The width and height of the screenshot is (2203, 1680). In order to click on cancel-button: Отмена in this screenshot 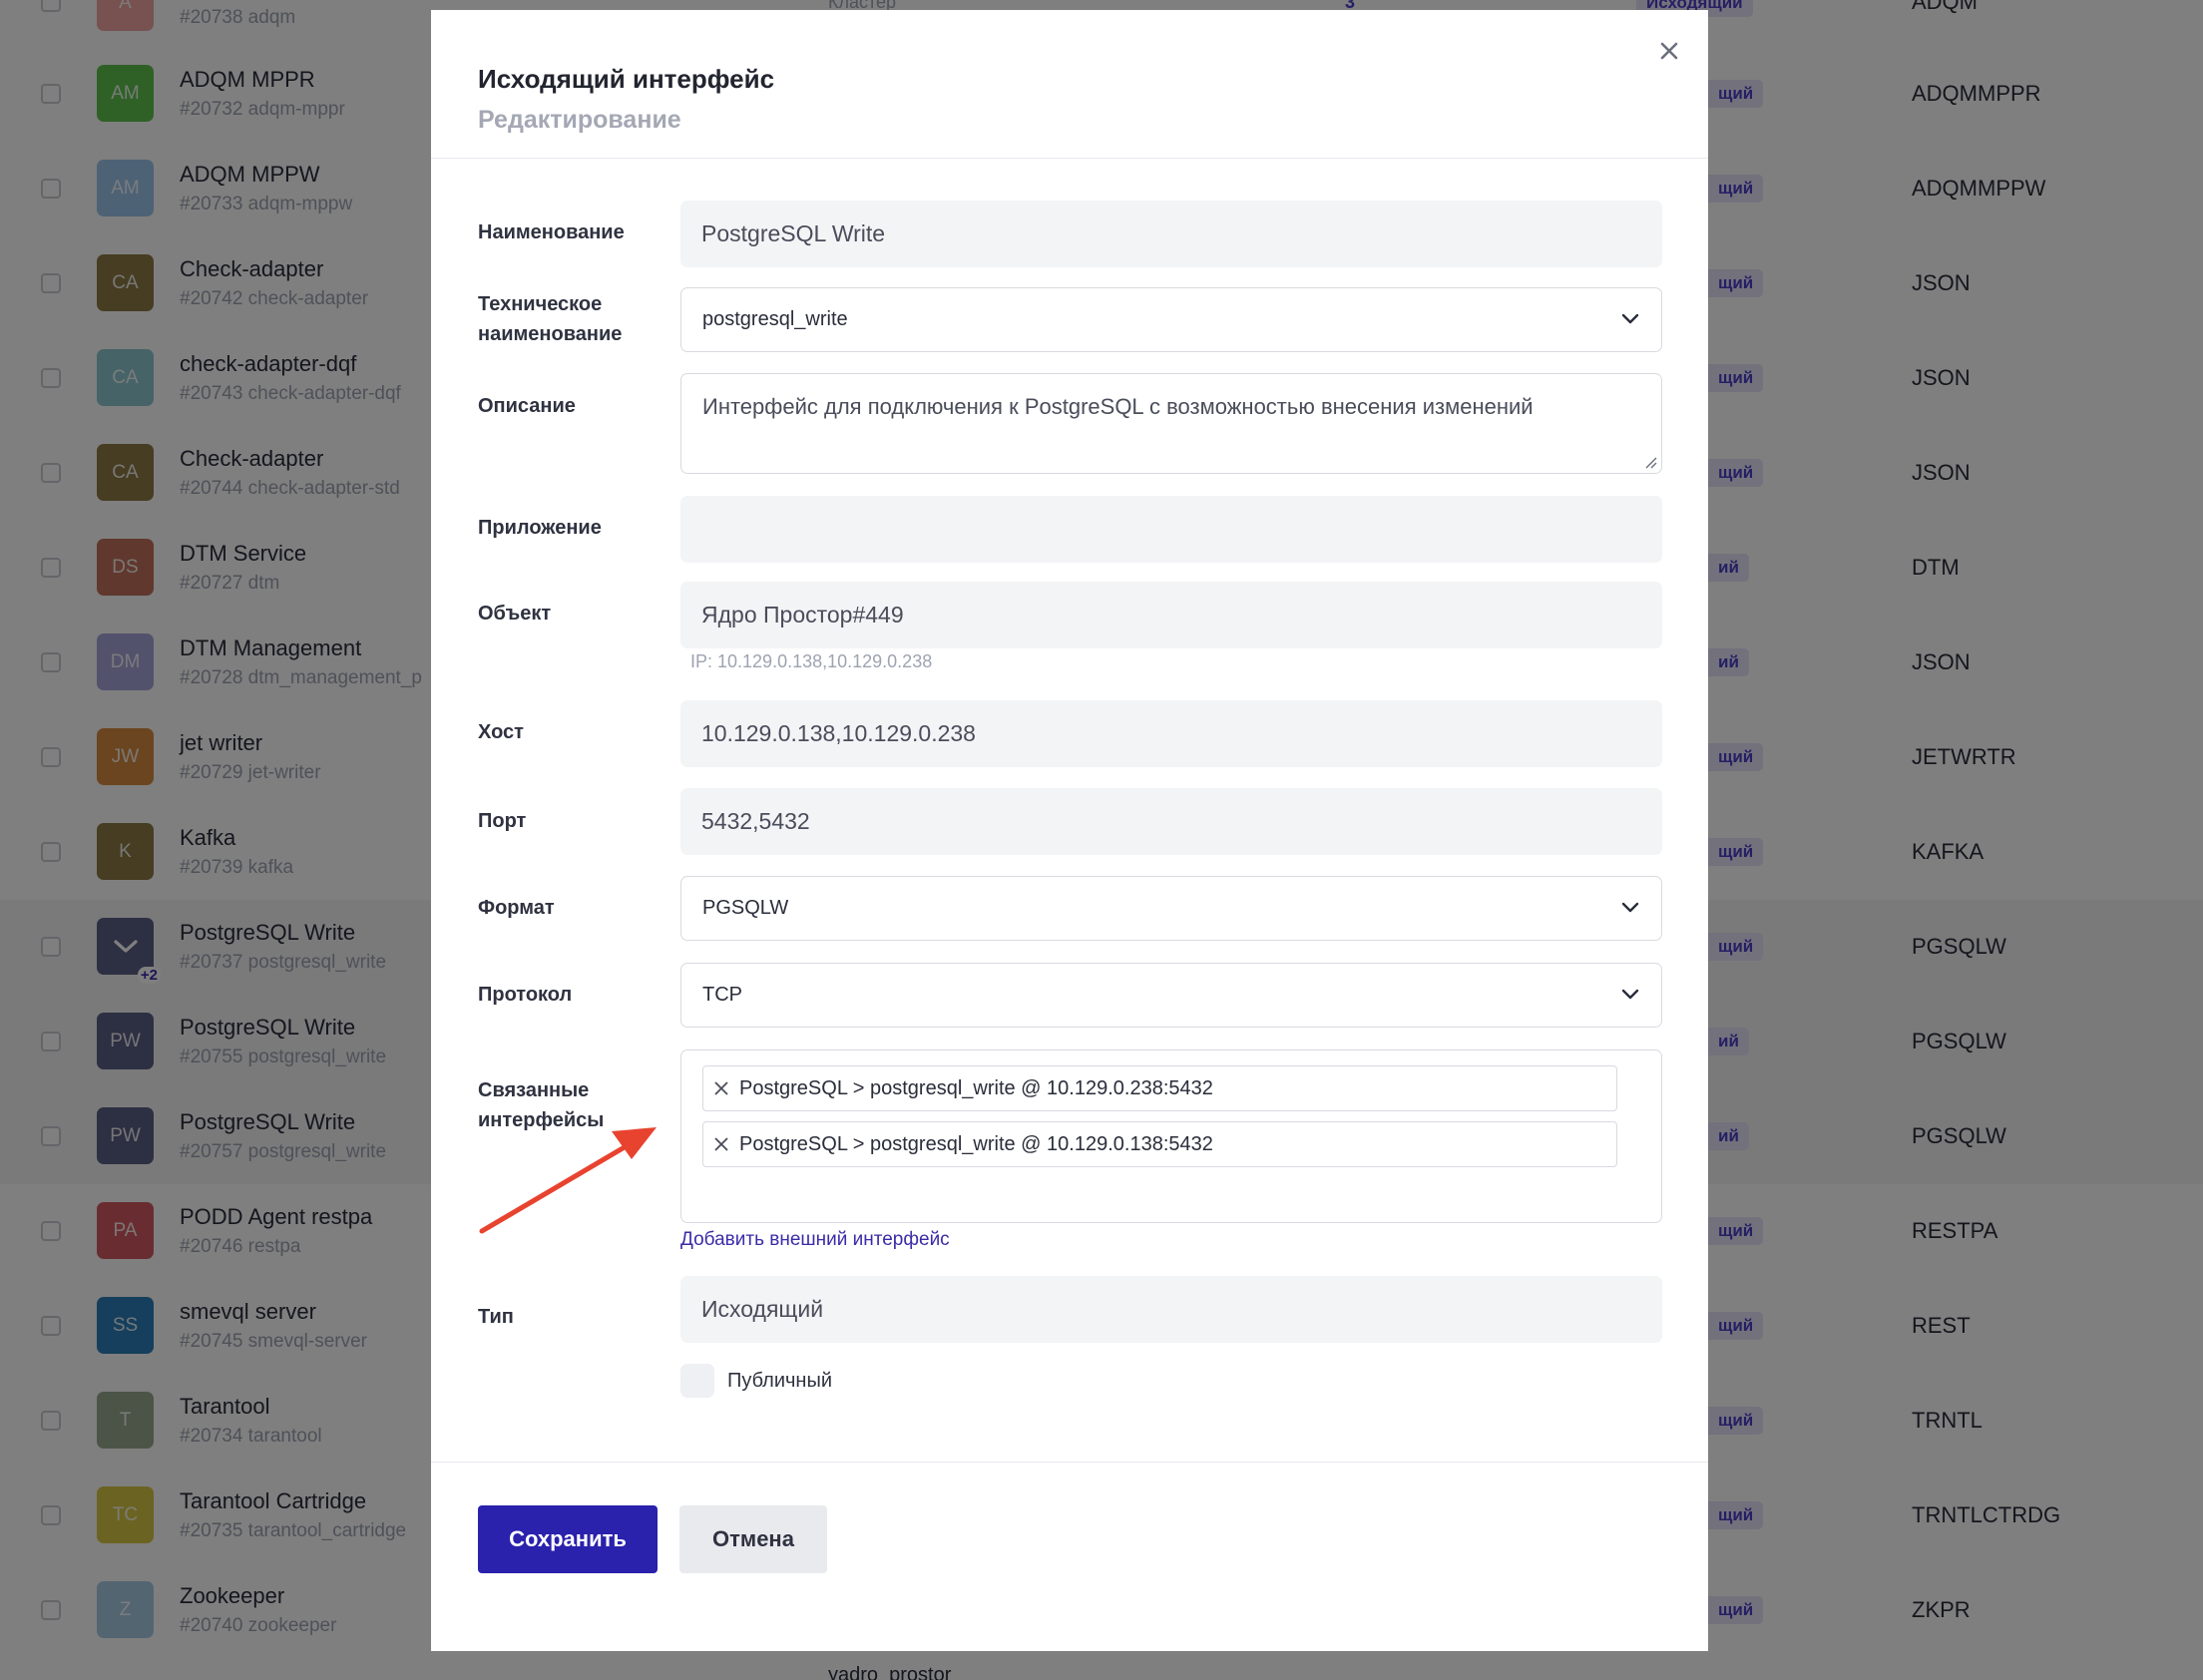, I will do `click(753, 1539)`.